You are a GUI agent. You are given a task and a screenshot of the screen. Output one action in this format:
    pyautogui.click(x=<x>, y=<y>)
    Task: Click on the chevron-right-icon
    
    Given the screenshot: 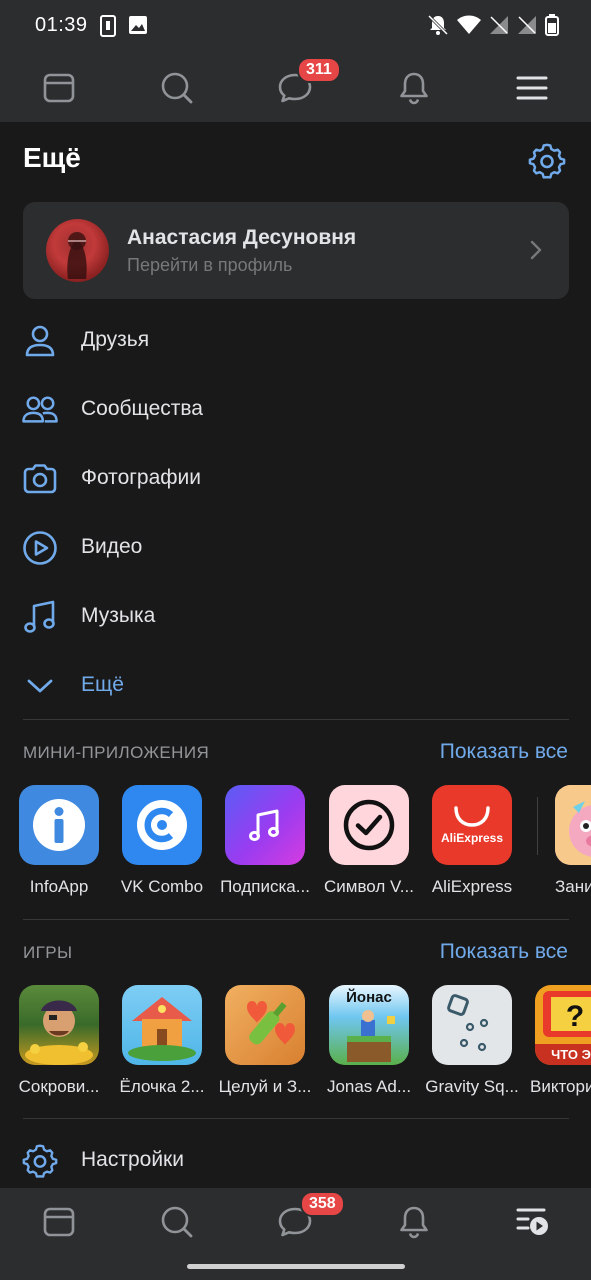 What is the action you would take?
    pyautogui.click(x=536, y=252)
    